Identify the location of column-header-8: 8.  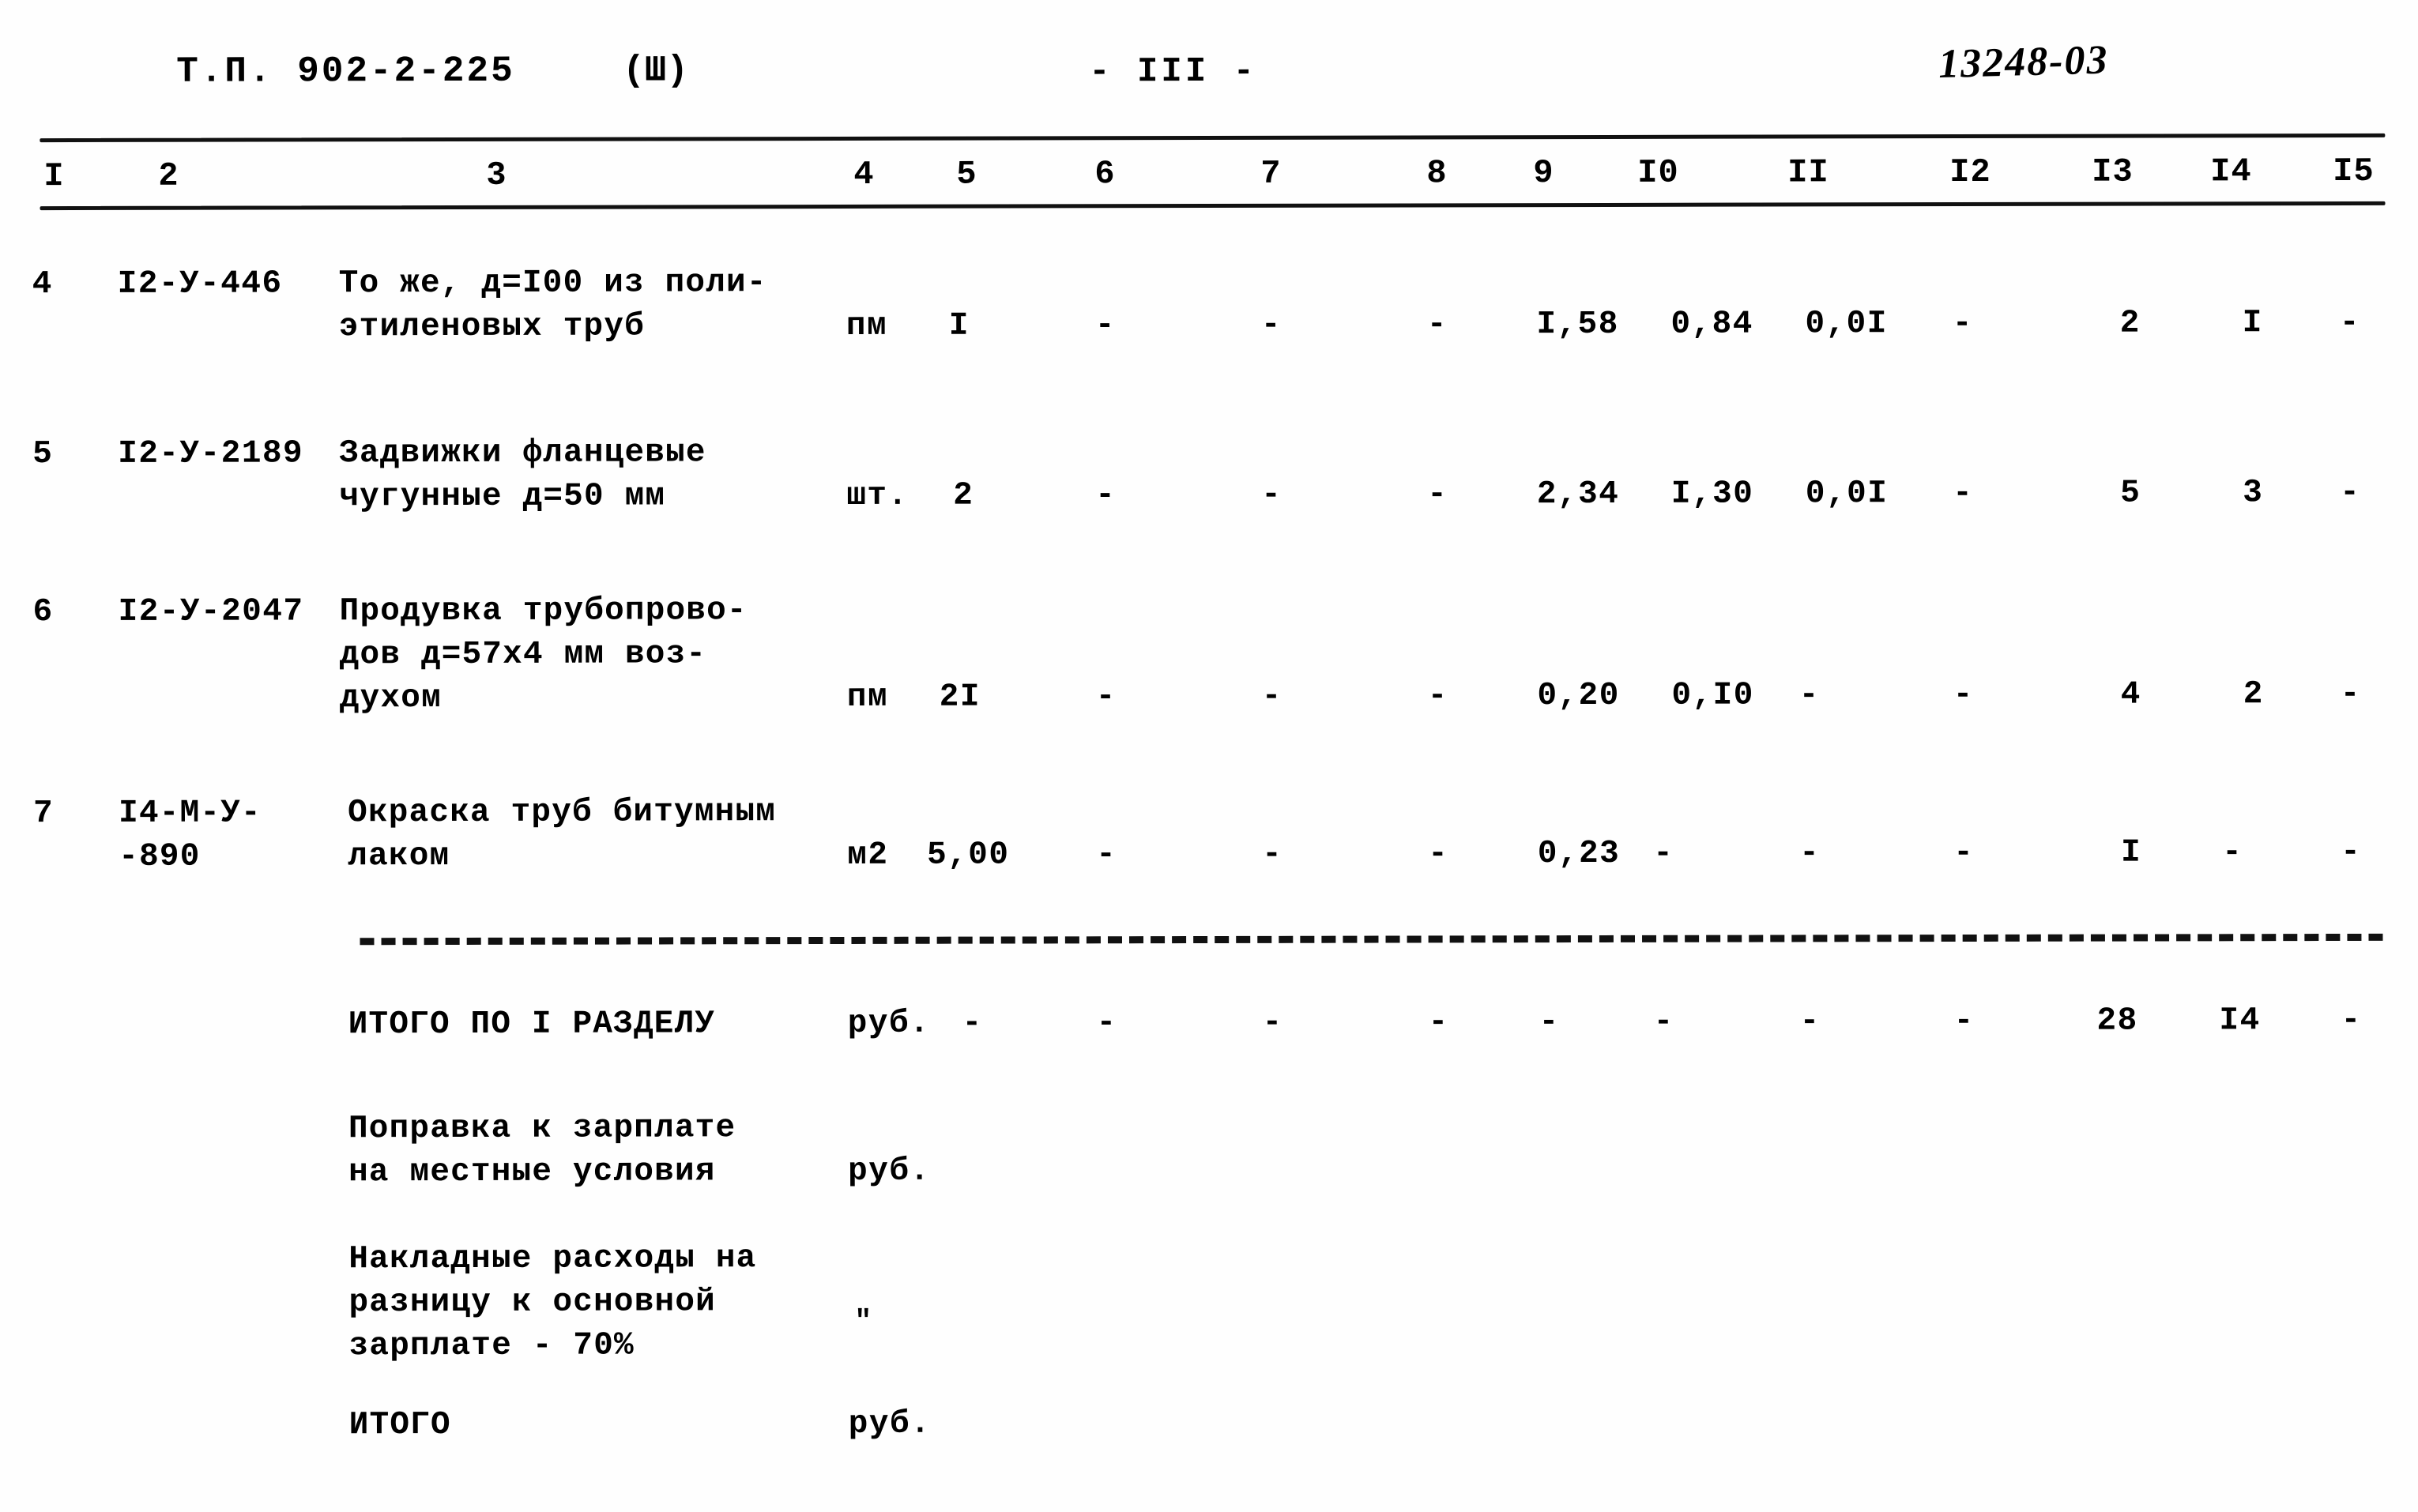
(1437, 173).